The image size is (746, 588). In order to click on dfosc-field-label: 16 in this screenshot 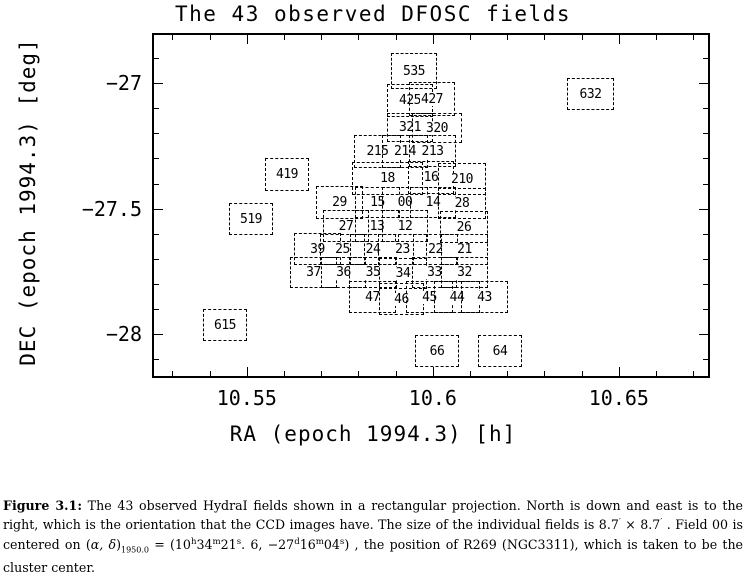, I will do `click(431, 177)`.